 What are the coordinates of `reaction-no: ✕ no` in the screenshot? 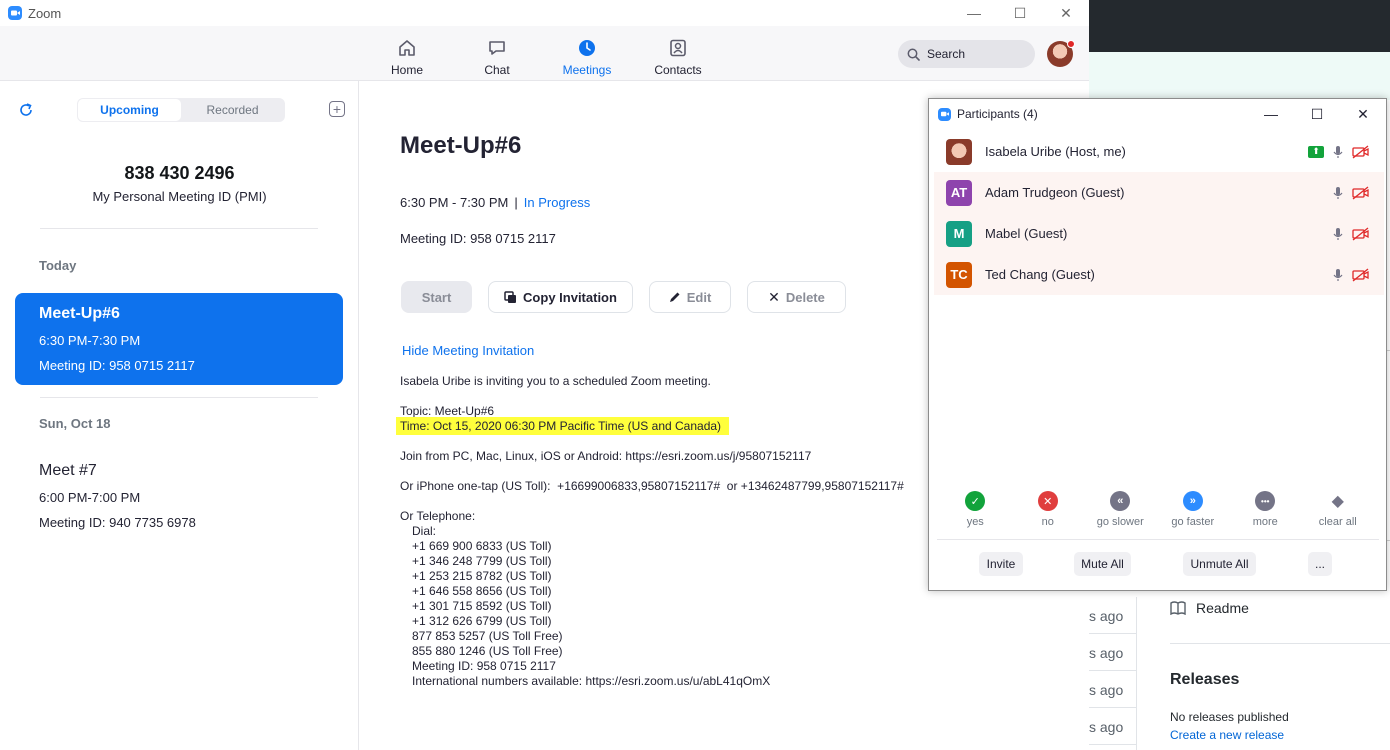 It's located at (1048, 509).